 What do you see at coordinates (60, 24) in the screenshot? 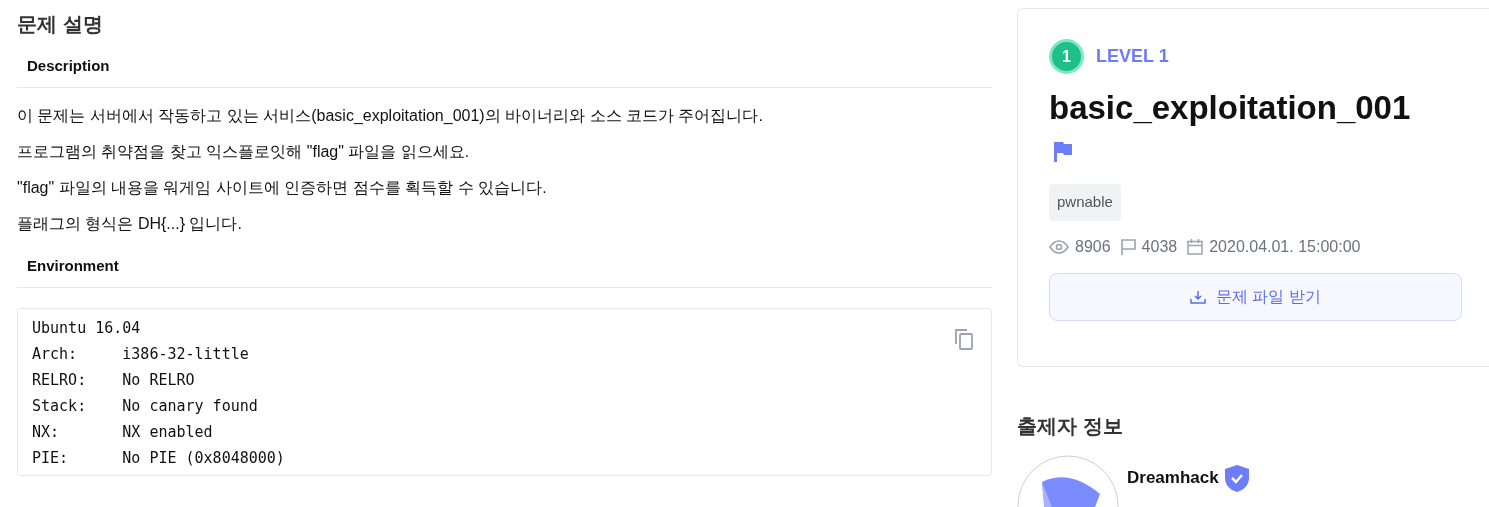
I see `page-heading: 문제 설명` at bounding box center [60, 24].